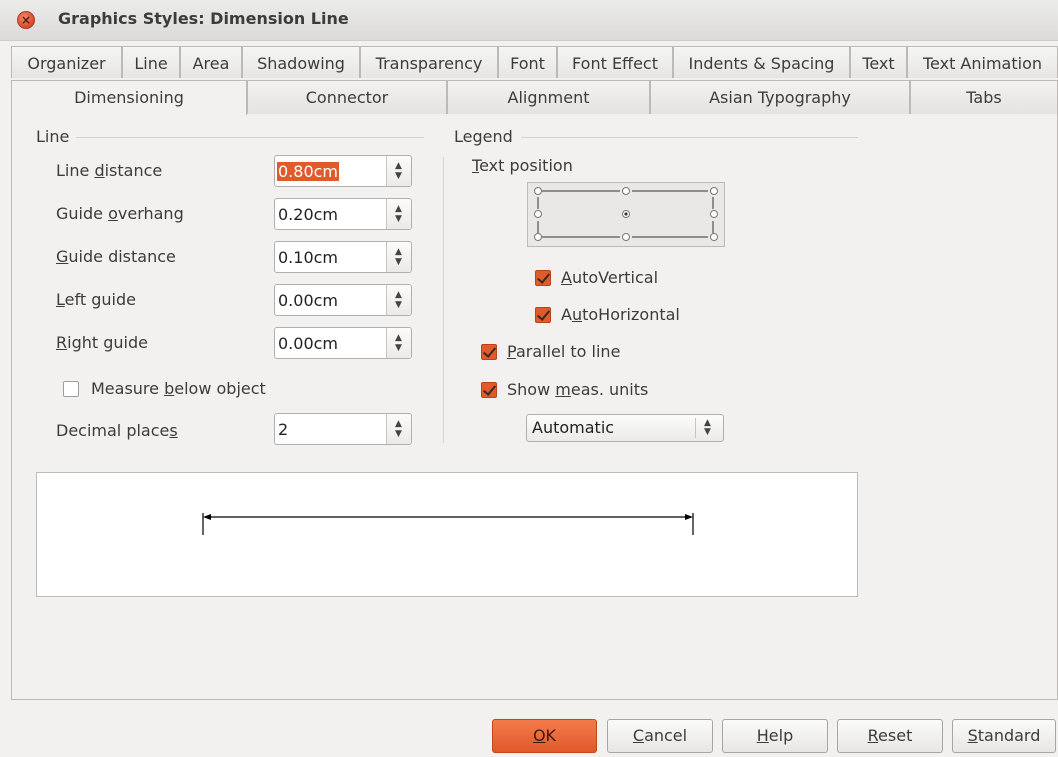 This screenshot has width=1058, height=757. Describe the element at coordinates (343, 171) in the screenshot. I see `line-distance-spinbox: 0.80cm ▲ ▼` at that location.